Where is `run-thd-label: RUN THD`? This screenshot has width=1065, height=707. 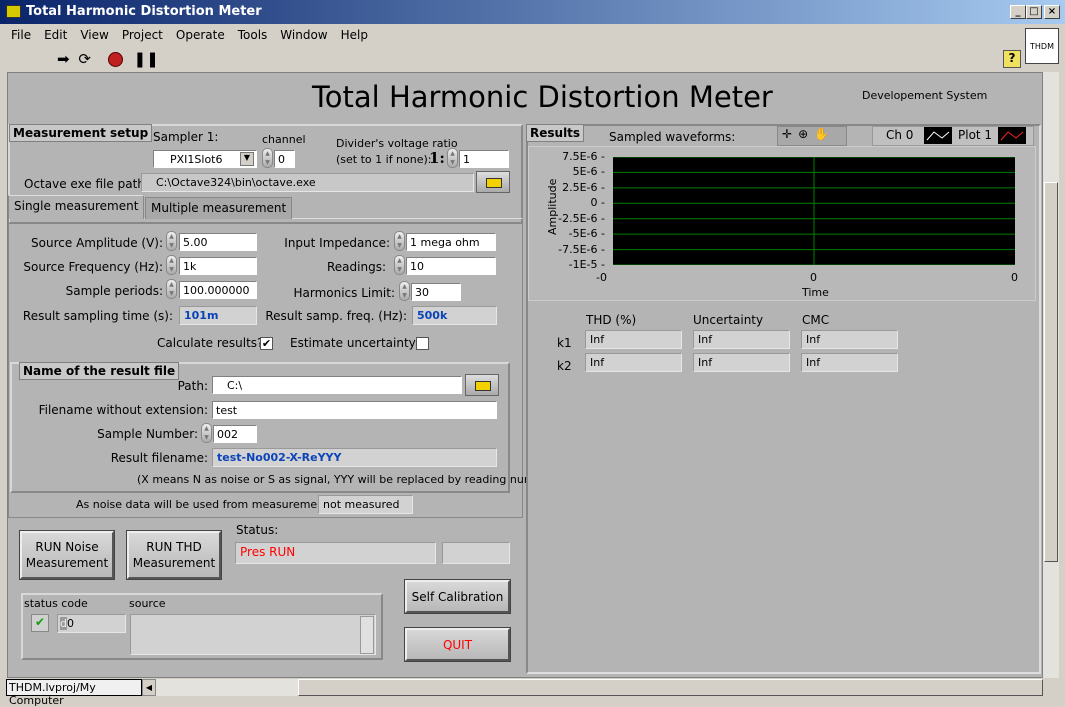 run-thd-label: RUN THD is located at coordinates (174, 547).